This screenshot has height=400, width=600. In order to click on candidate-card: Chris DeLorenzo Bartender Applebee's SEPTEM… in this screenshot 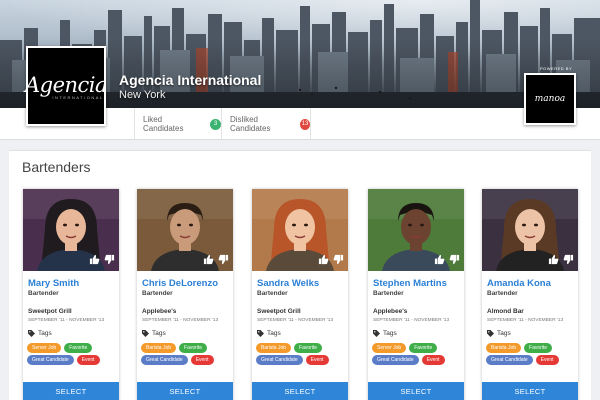, I will do `click(185, 294)`.